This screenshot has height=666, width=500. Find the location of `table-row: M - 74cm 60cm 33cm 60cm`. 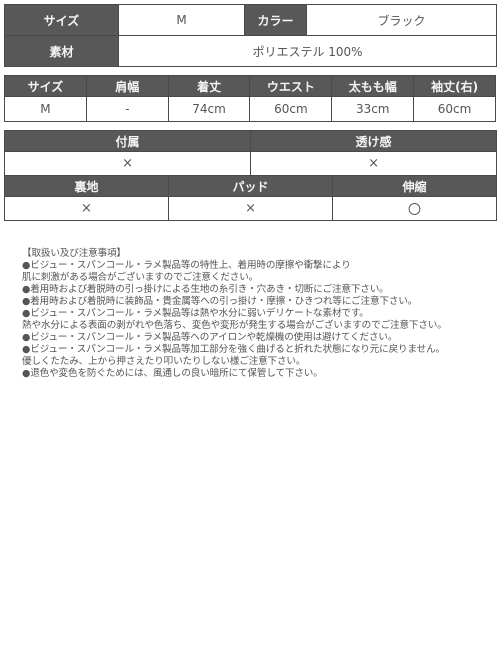

table-row: M - 74cm 60cm 33cm 60cm is located at coordinates (250, 109).